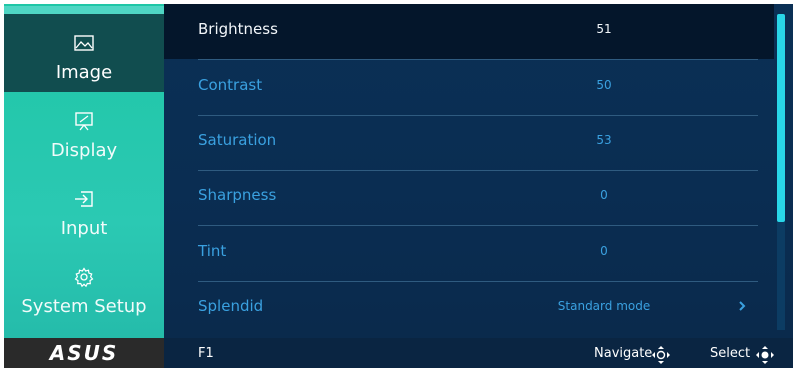  What do you see at coordinates (84, 306) in the screenshot?
I see `sidebar-item-label: System Setup` at bounding box center [84, 306].